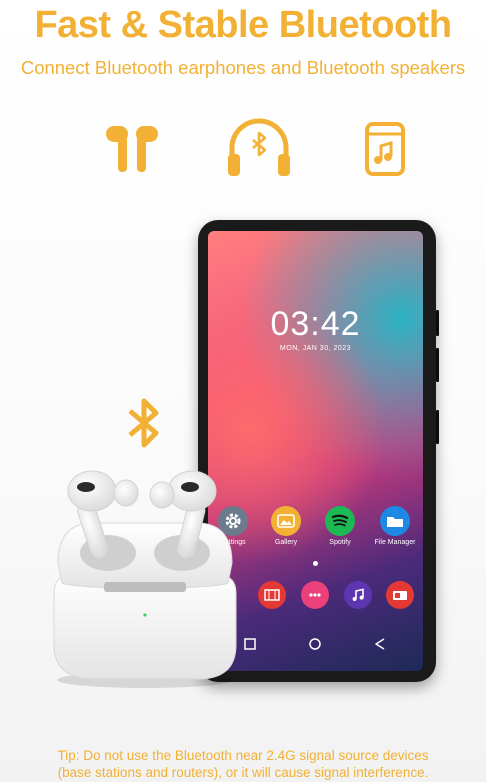 The image size is (486, 782). I want to click on apps-grid-icon, so click(315, 595).